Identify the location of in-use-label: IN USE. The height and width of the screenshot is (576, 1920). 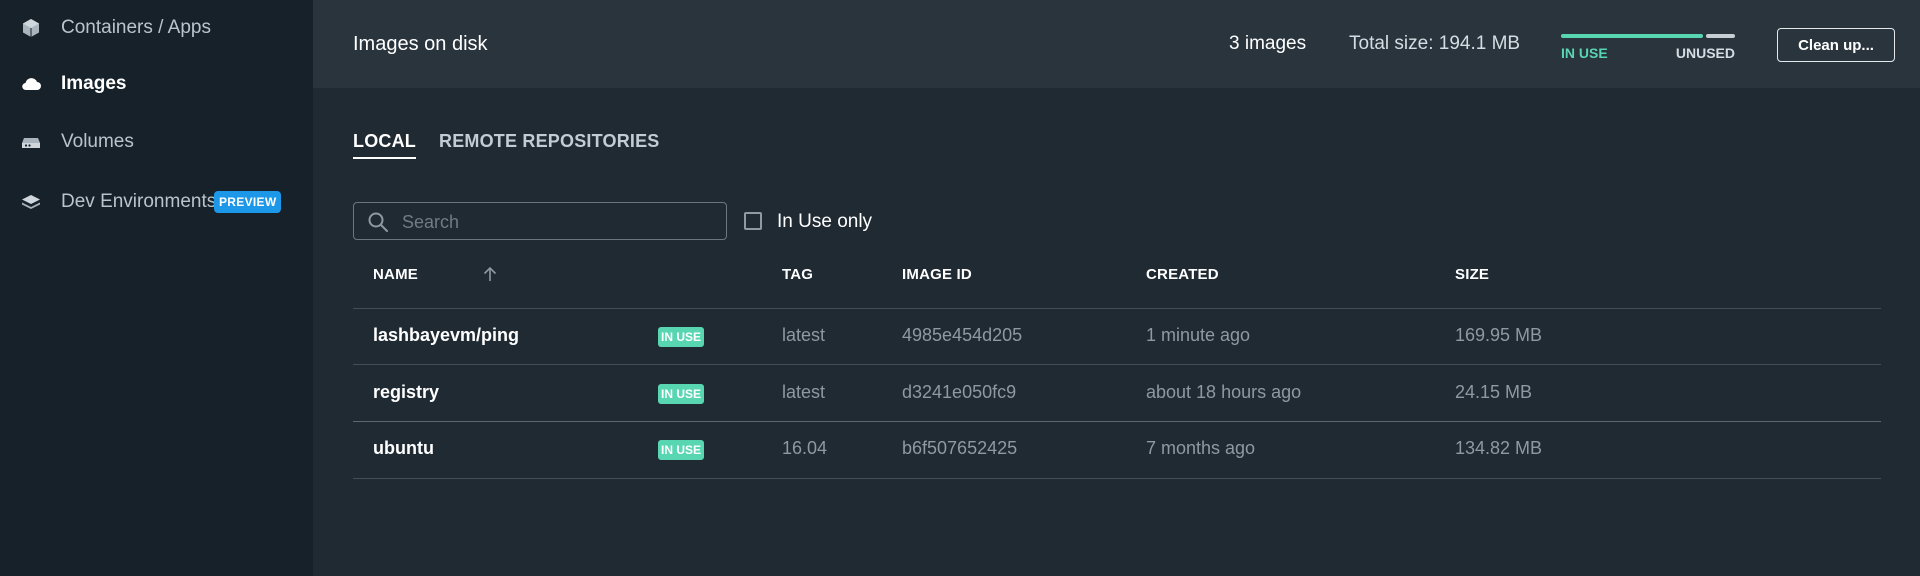
(1584, 53).